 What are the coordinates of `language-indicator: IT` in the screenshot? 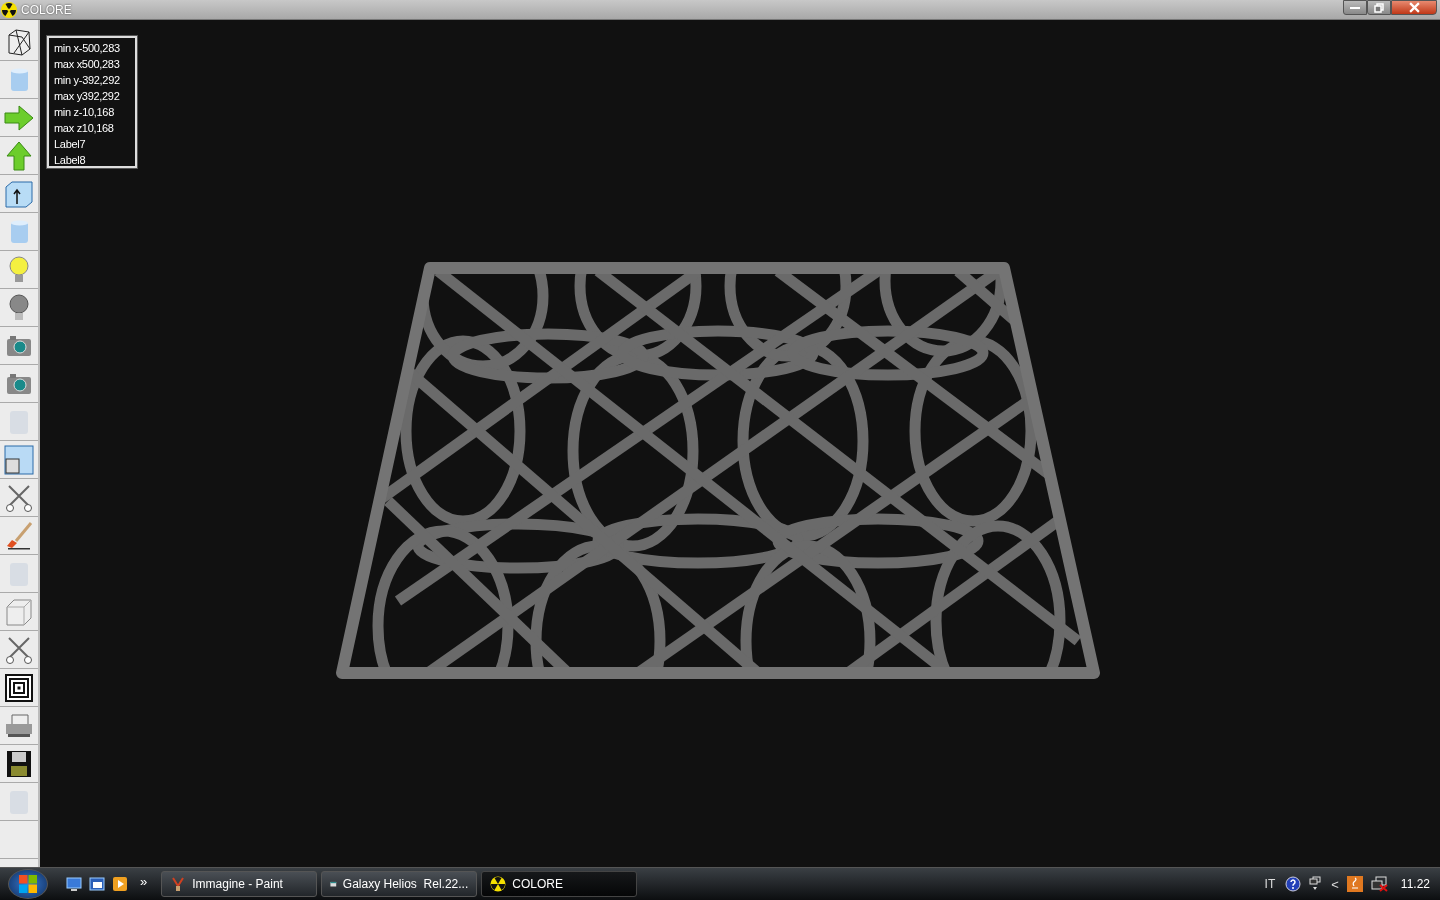 It's located at (1270, 884).